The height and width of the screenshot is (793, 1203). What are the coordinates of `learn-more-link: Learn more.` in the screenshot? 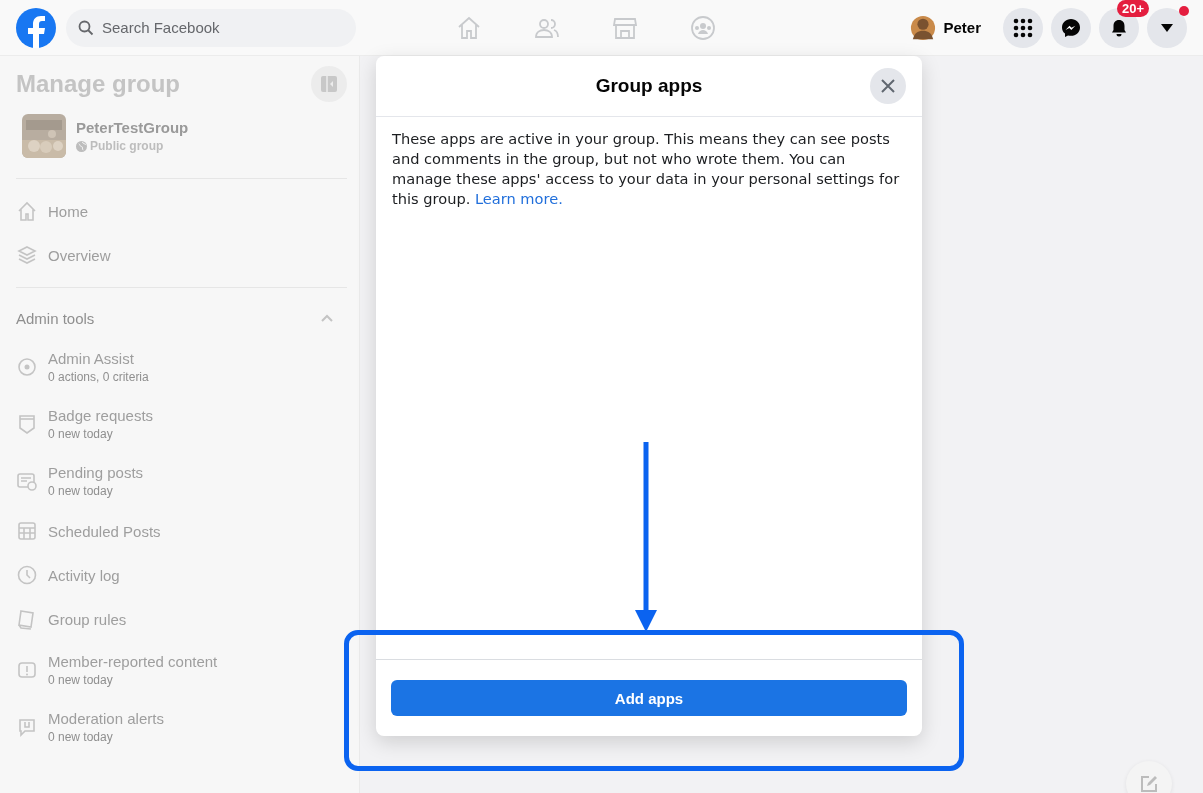 It's located at (518, 198).